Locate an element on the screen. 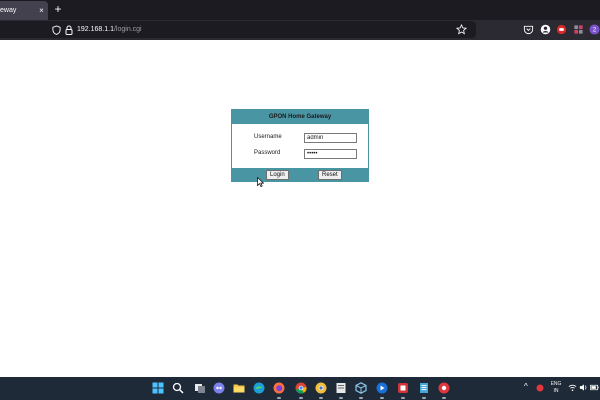 The image size is (600, 400). profile-avatar-icon: 2 is located at coordinates (594, 29).